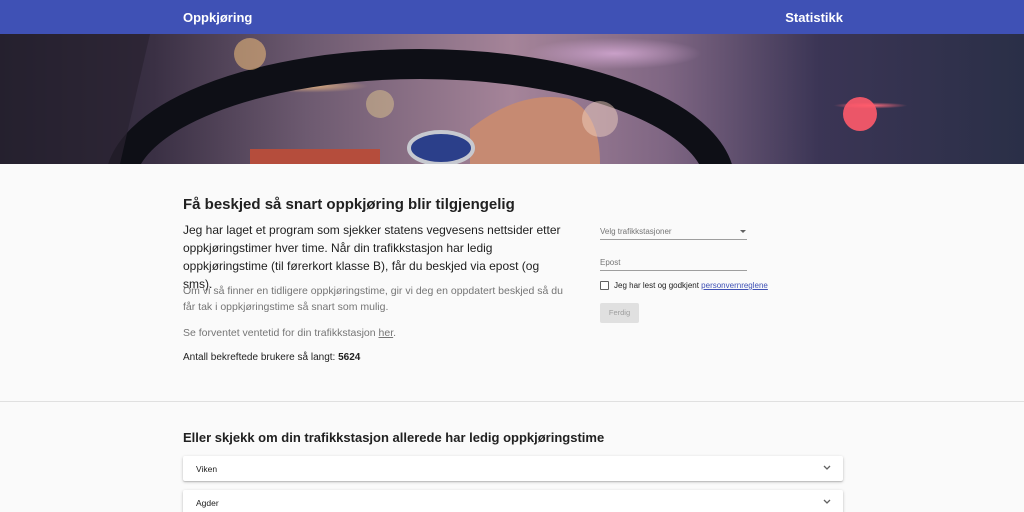  Describe the element at coordinates (272, 357) in the screenshot. I see `user-count: Antall bekreftede brukere så langt: 5624` at that location.